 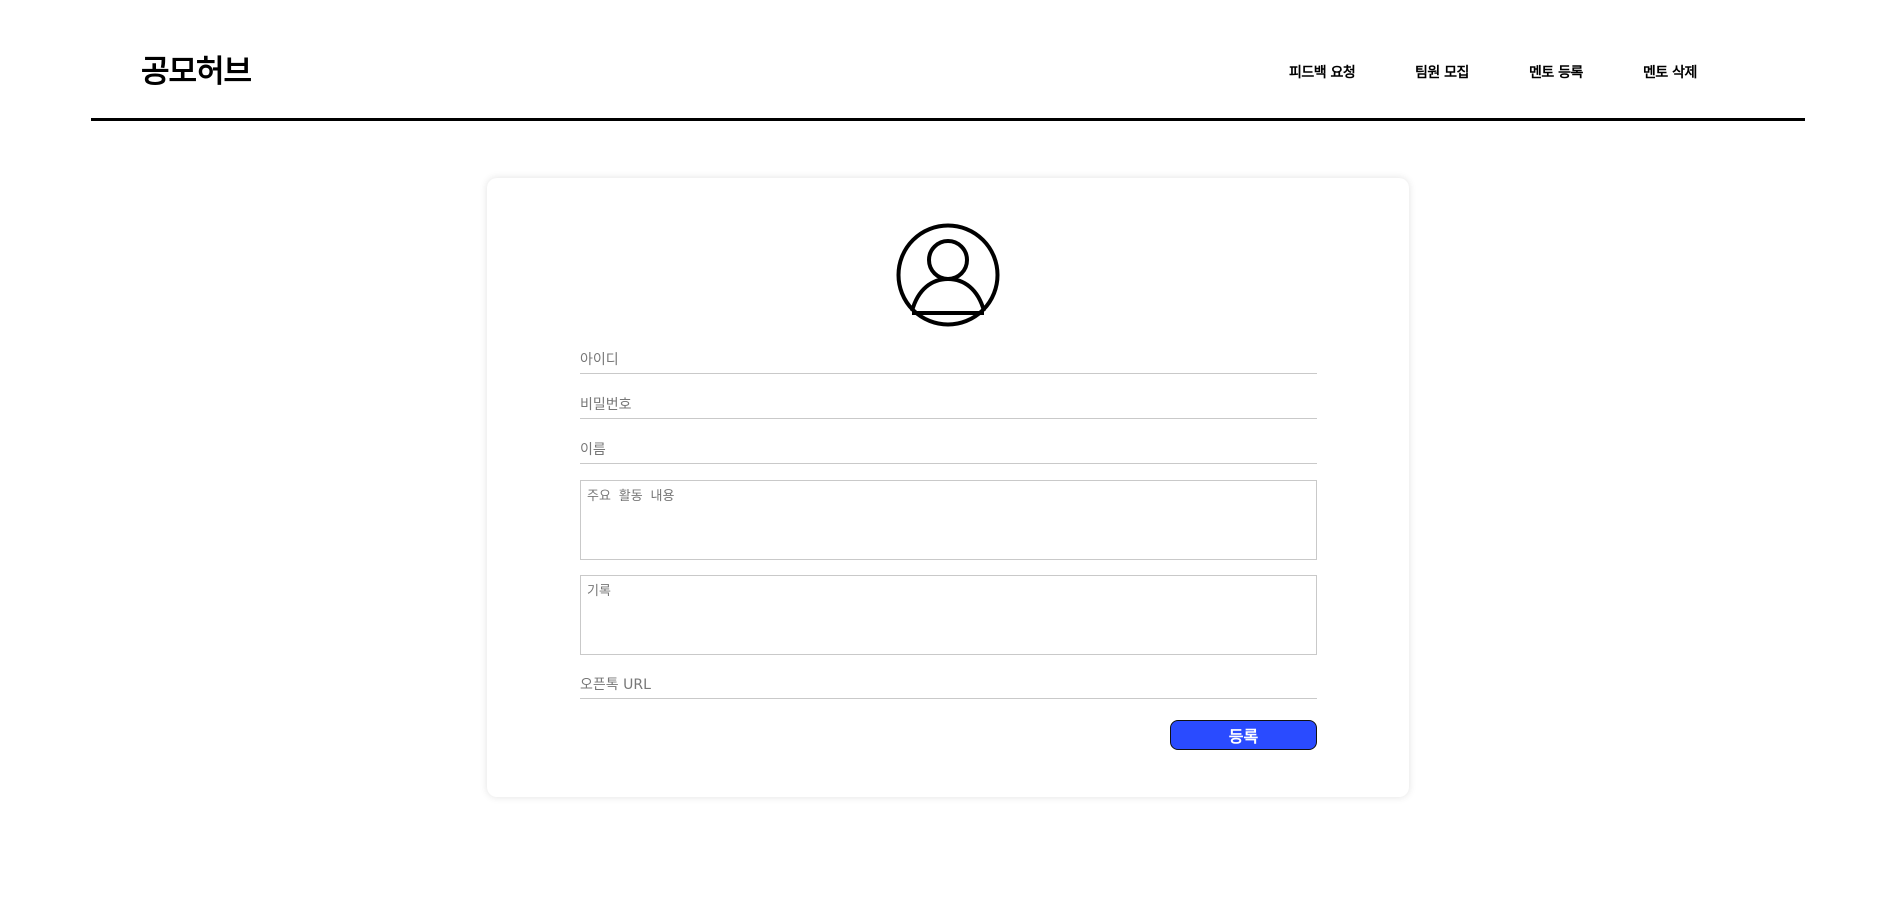 What do you see at coordinates (948, 60) in the screenshot?
I see `site-header: 공모허브 피드백 요청 팀원 모집 멘토 등록 멘토 삭제` at bounding box center [948, 60].